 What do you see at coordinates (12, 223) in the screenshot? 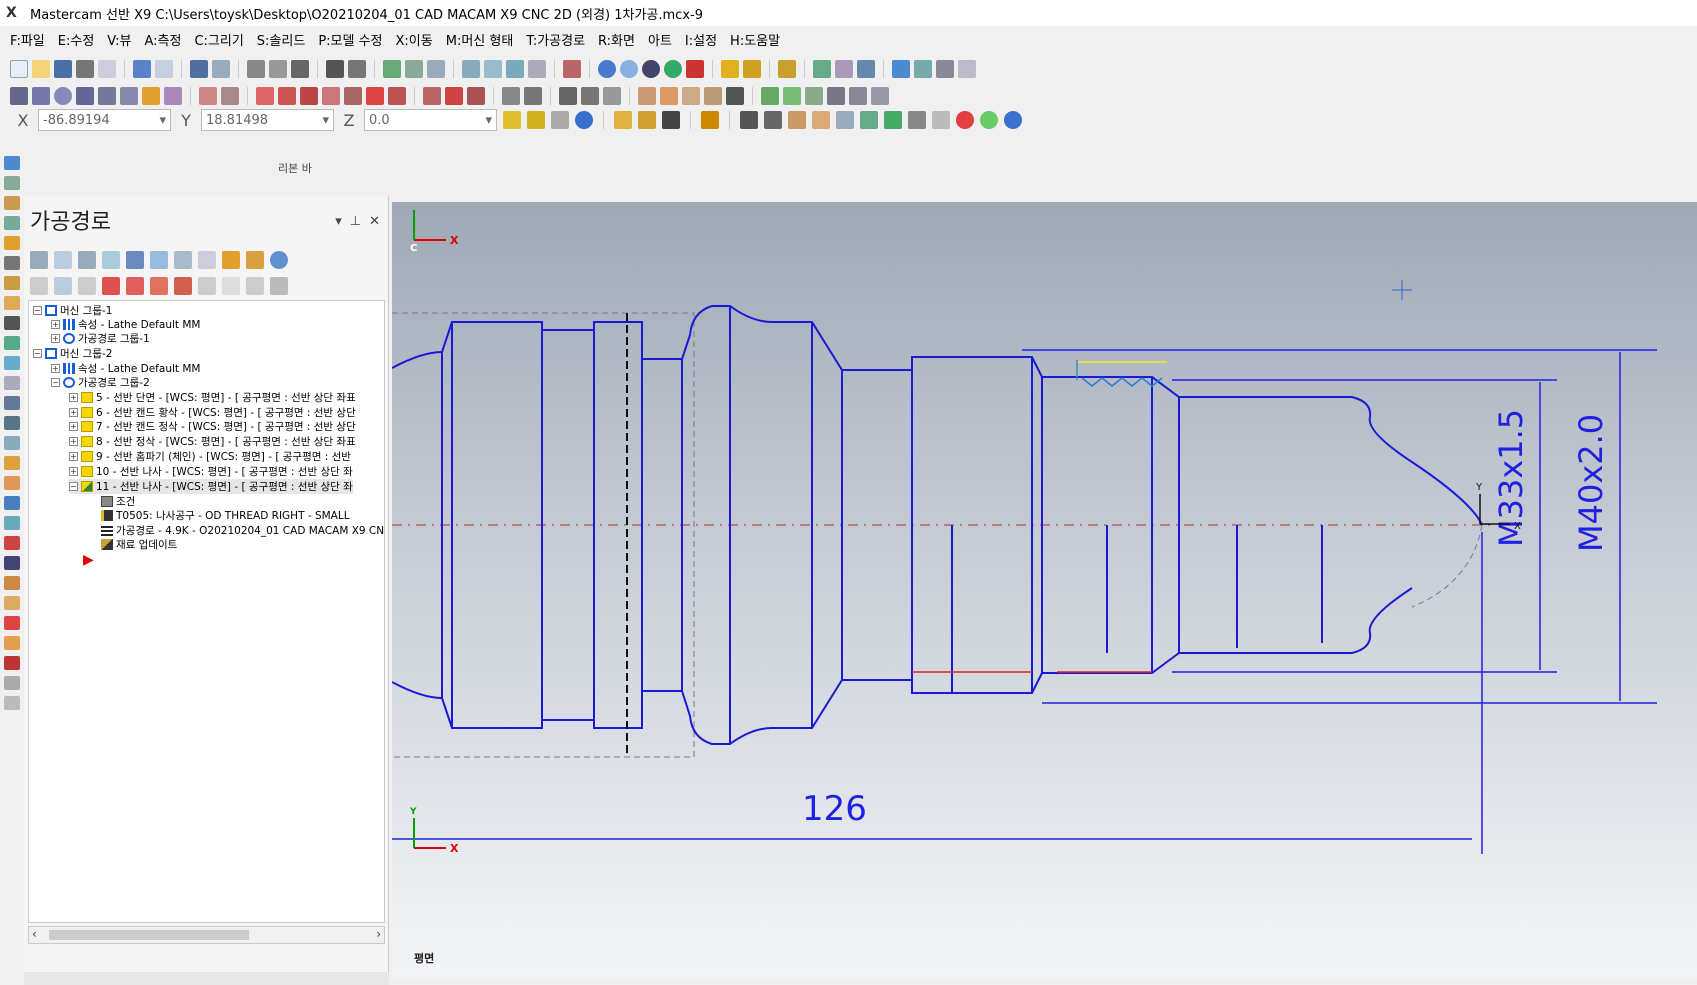
I see `levels-icon` at bounding box center [12, 223].